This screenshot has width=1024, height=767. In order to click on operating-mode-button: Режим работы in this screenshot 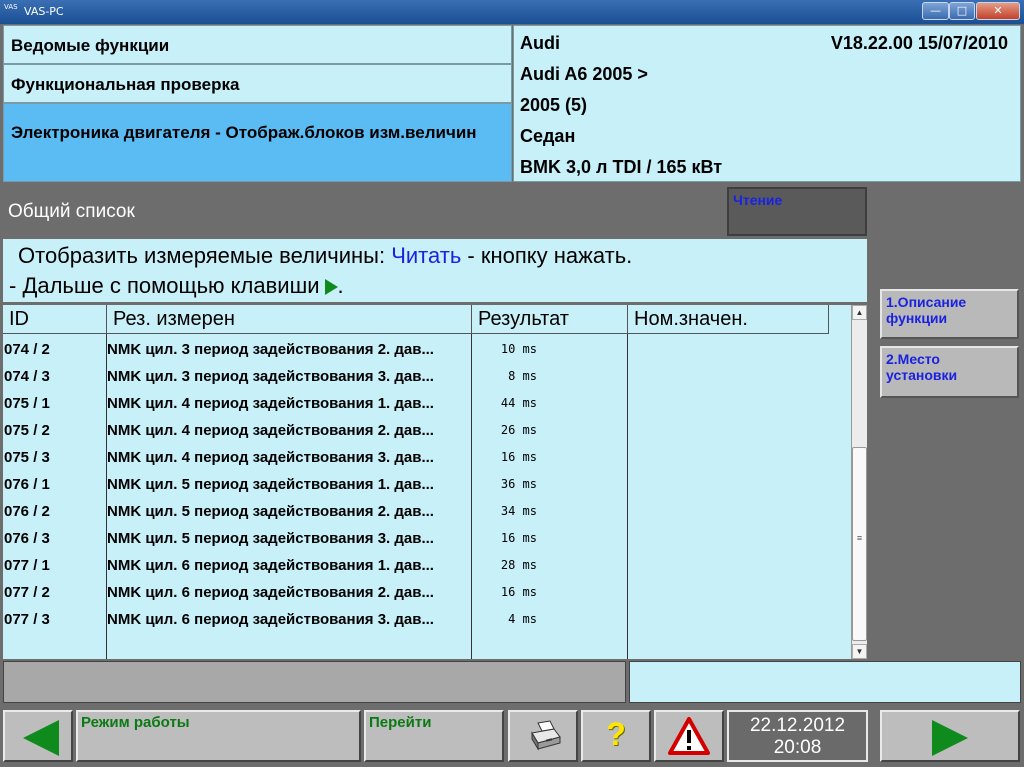, I will do `click(218, 736)`.